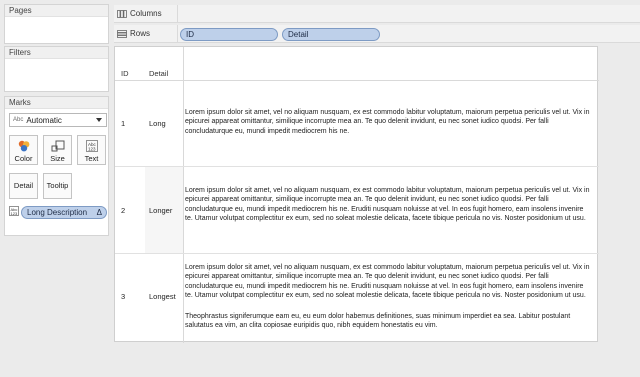  I want to click on marks-title: Marks, so click(56, 103).